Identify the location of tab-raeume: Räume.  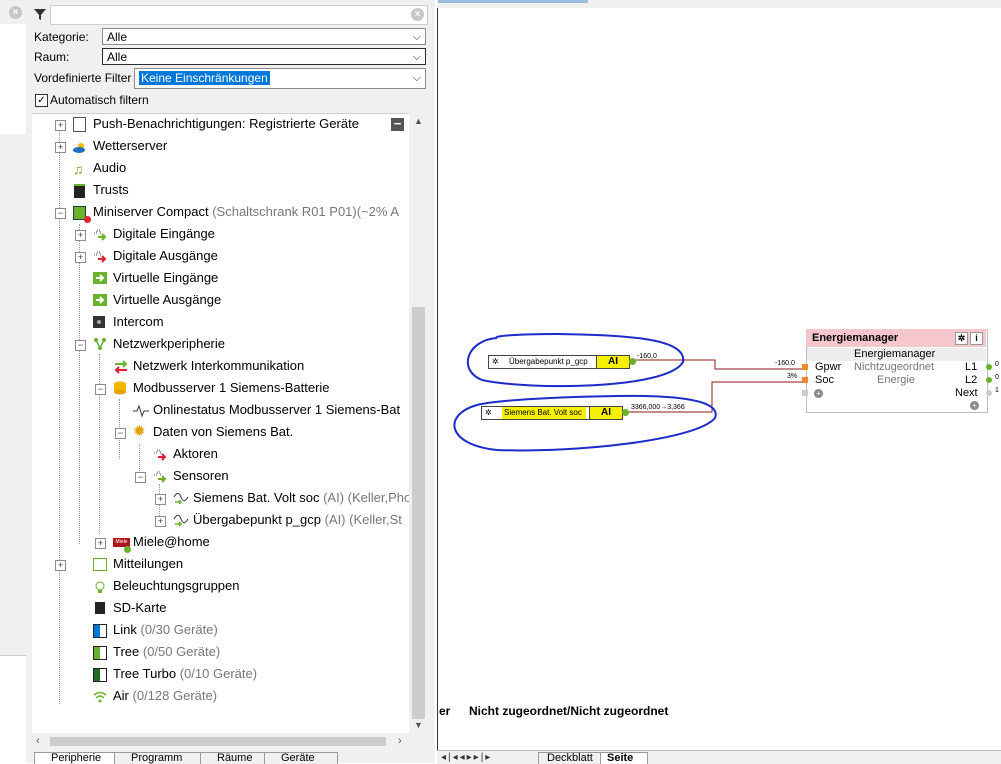
(237, 758).